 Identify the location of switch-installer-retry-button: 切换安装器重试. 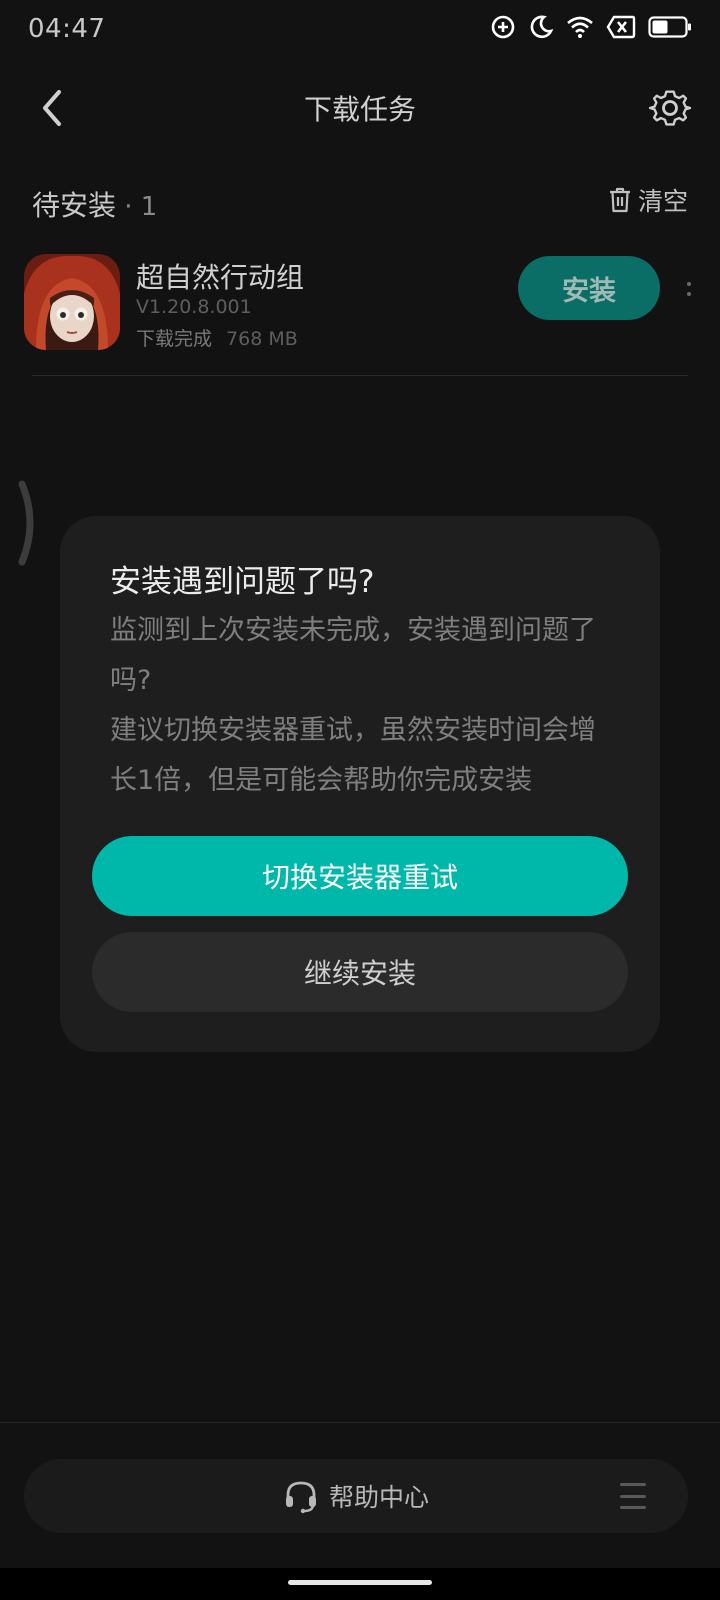
(360, 876).